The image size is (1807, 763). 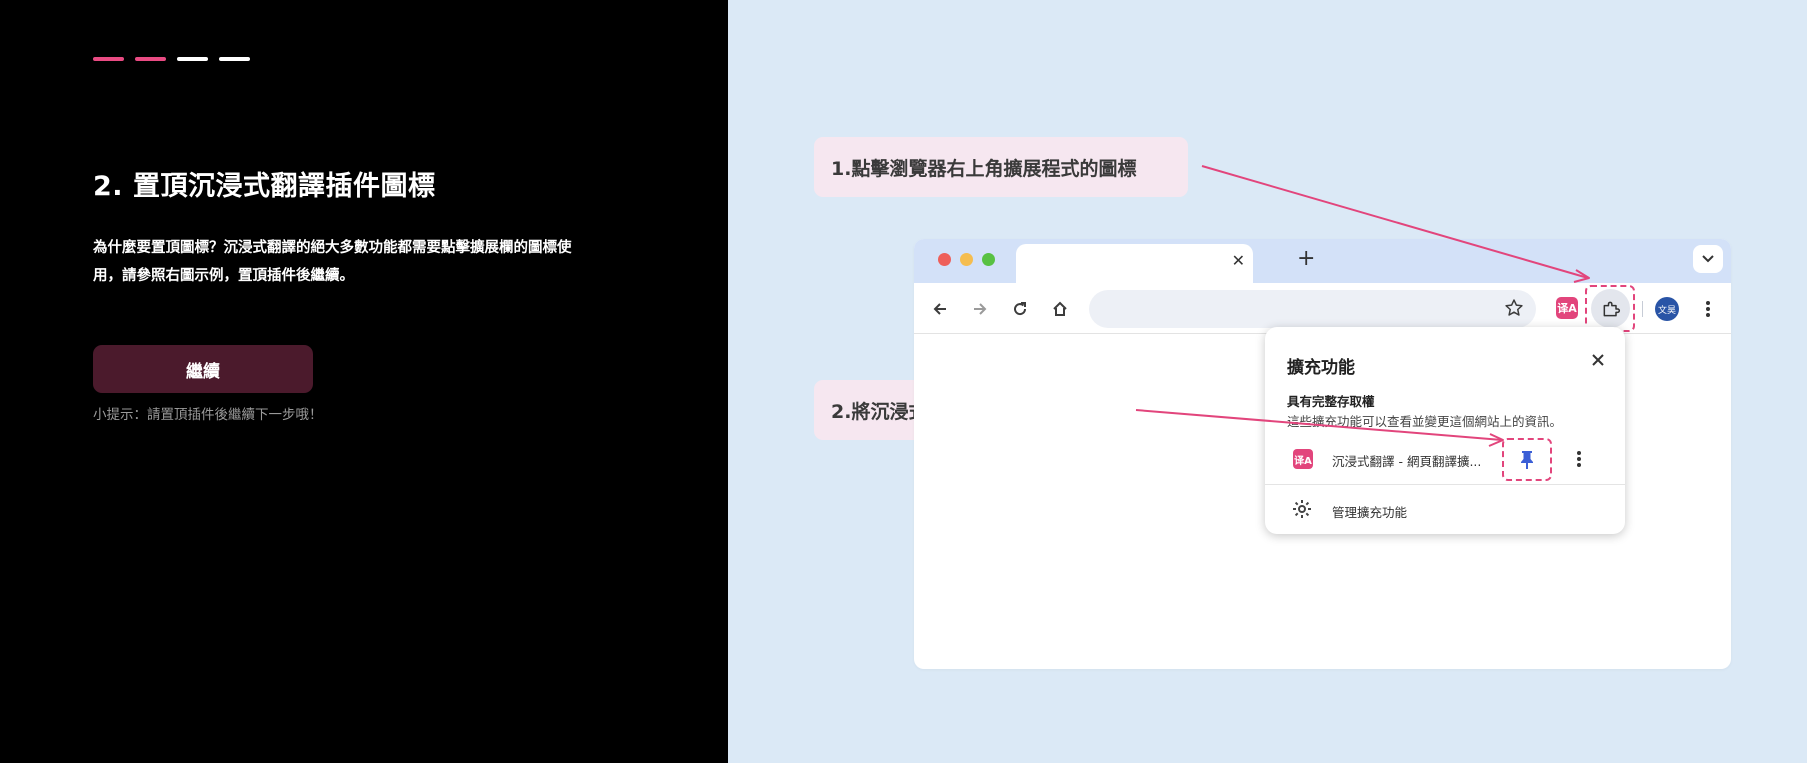 I want to click on home-icon, so click(x=1060, y=309).